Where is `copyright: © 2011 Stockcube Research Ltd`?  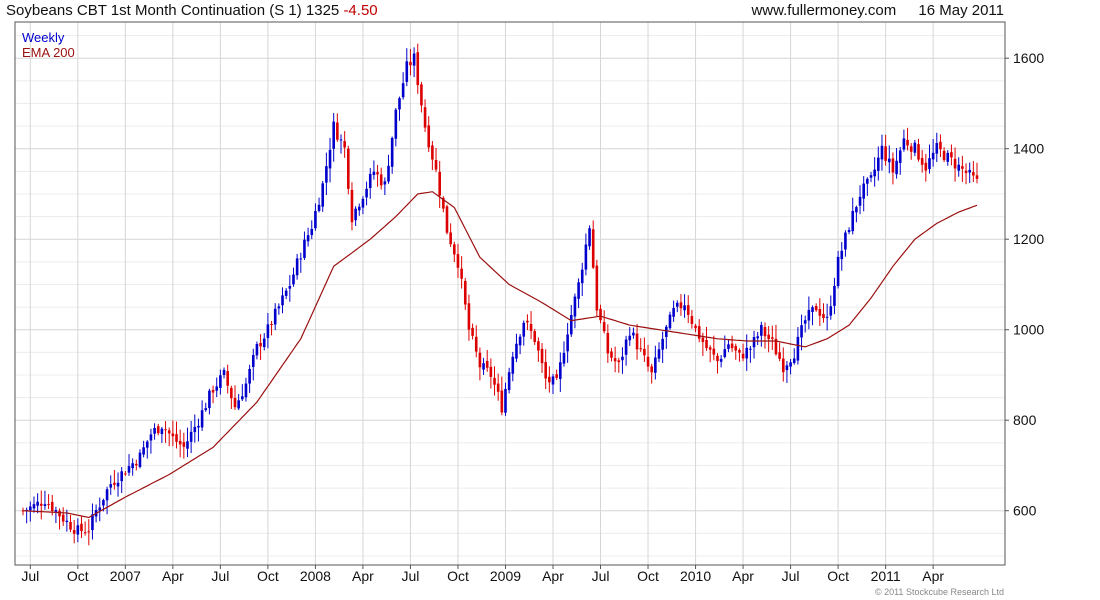 copyright: © 2011 Stockcube Research Ltd is located at coordinates (939, 592).